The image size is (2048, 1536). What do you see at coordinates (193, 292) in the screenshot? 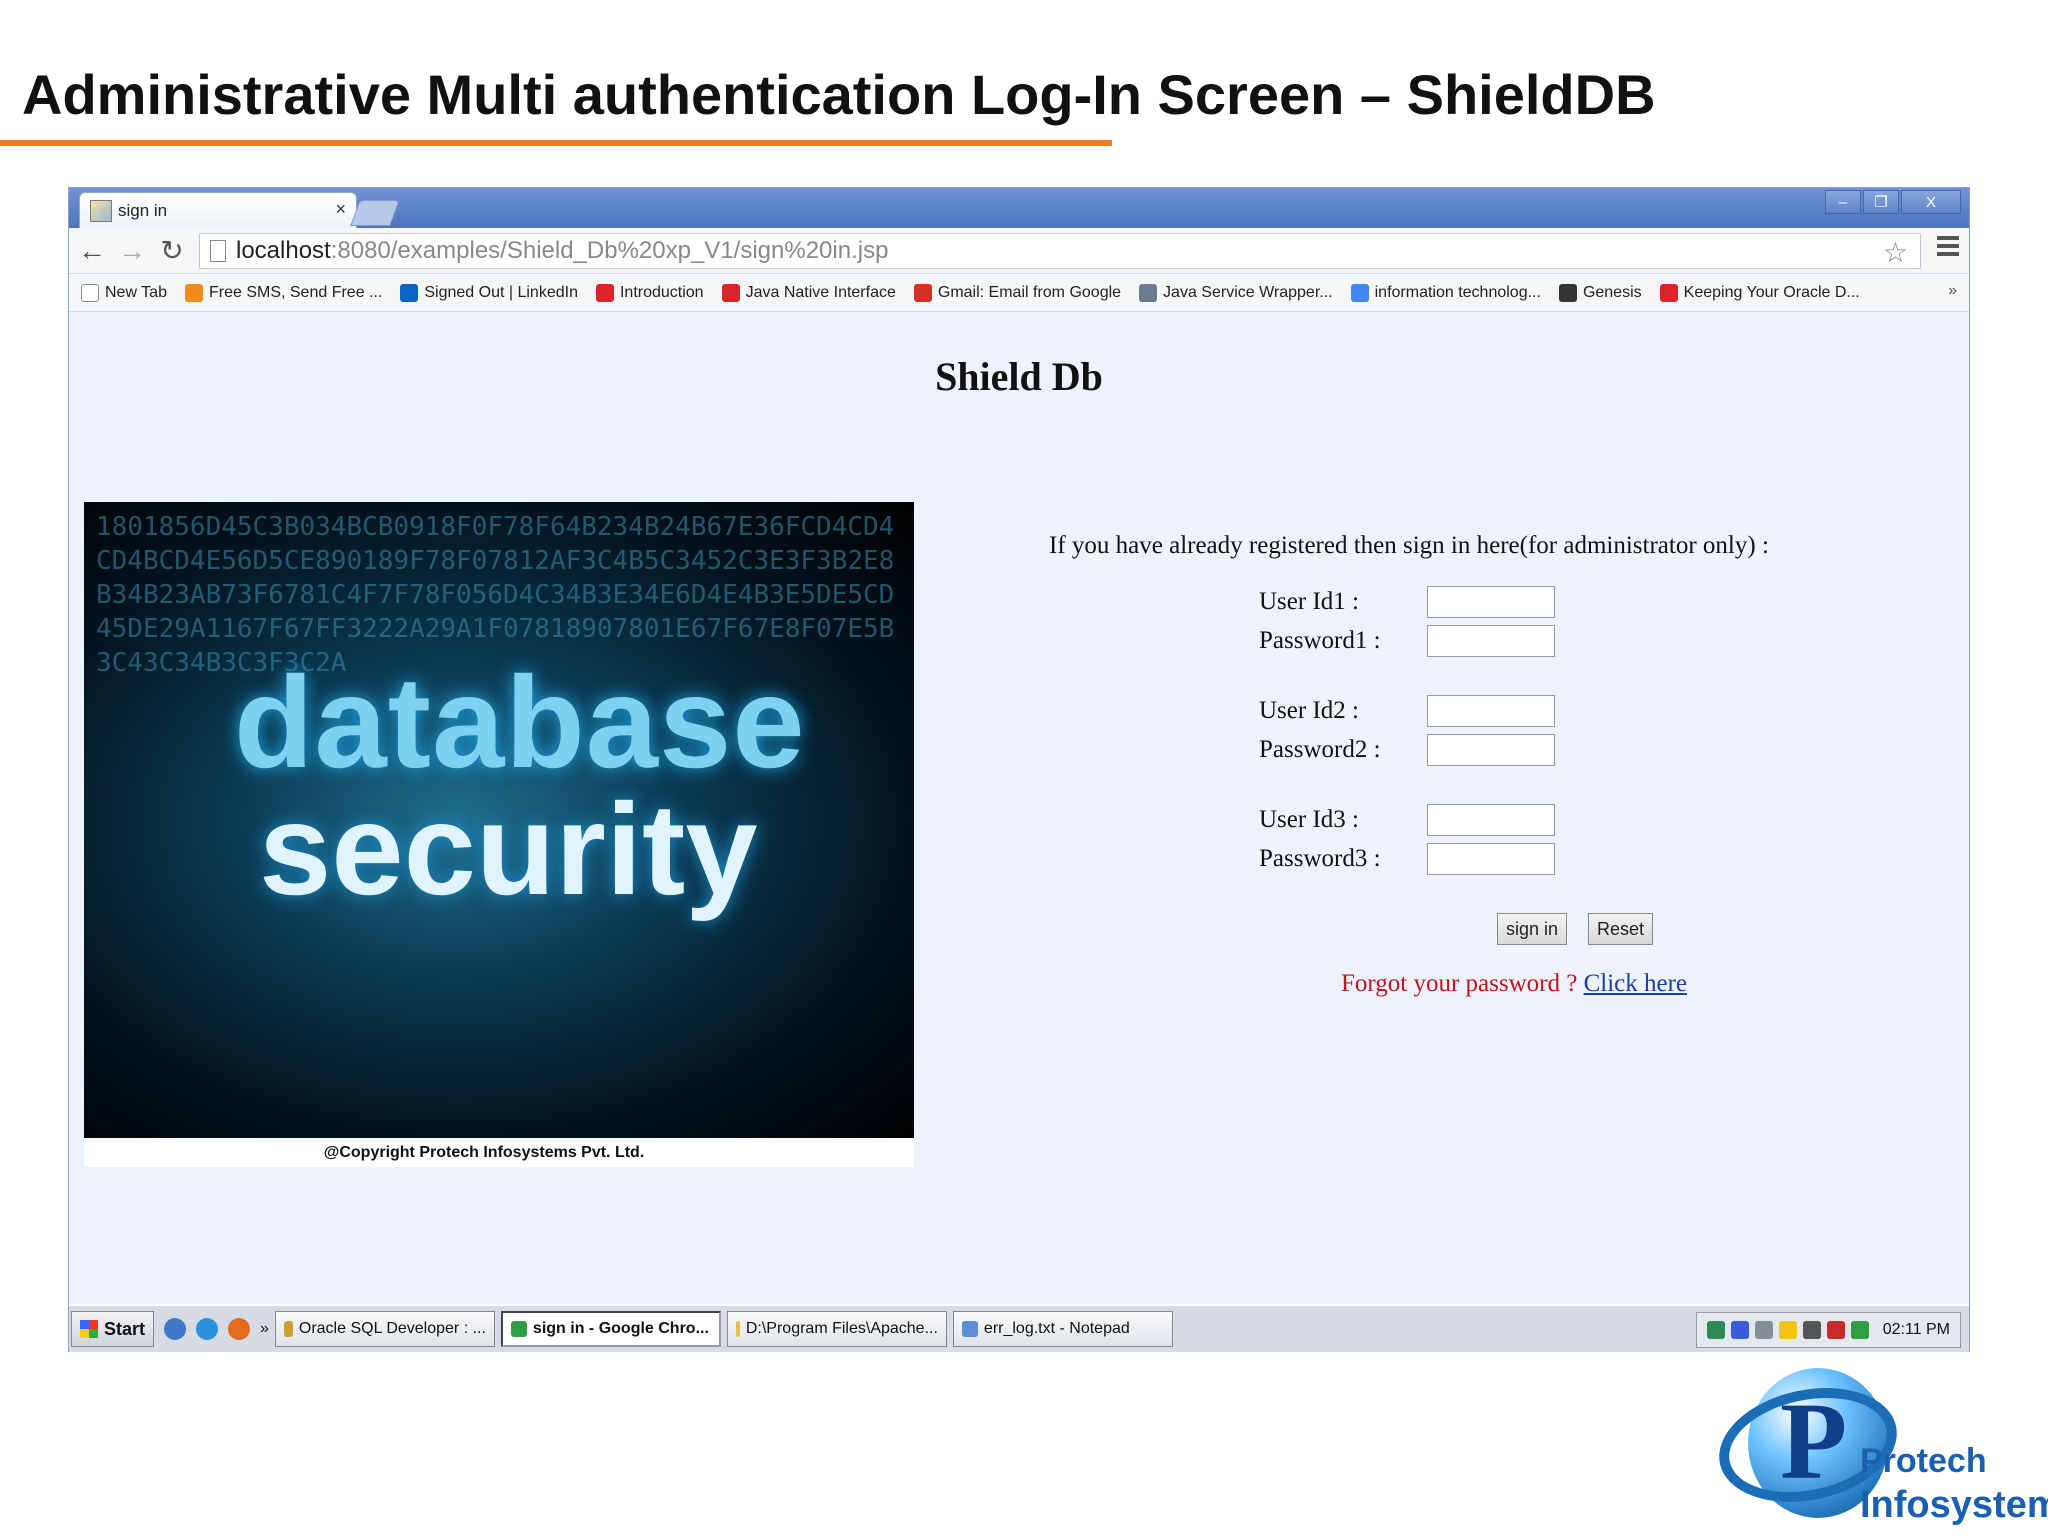
I see `sms-icon` at bounding box center [193, 292].